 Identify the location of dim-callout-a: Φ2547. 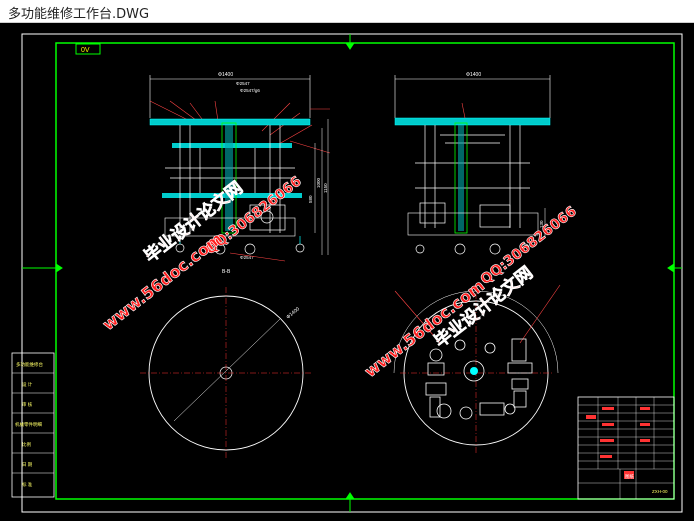
(243, 83).